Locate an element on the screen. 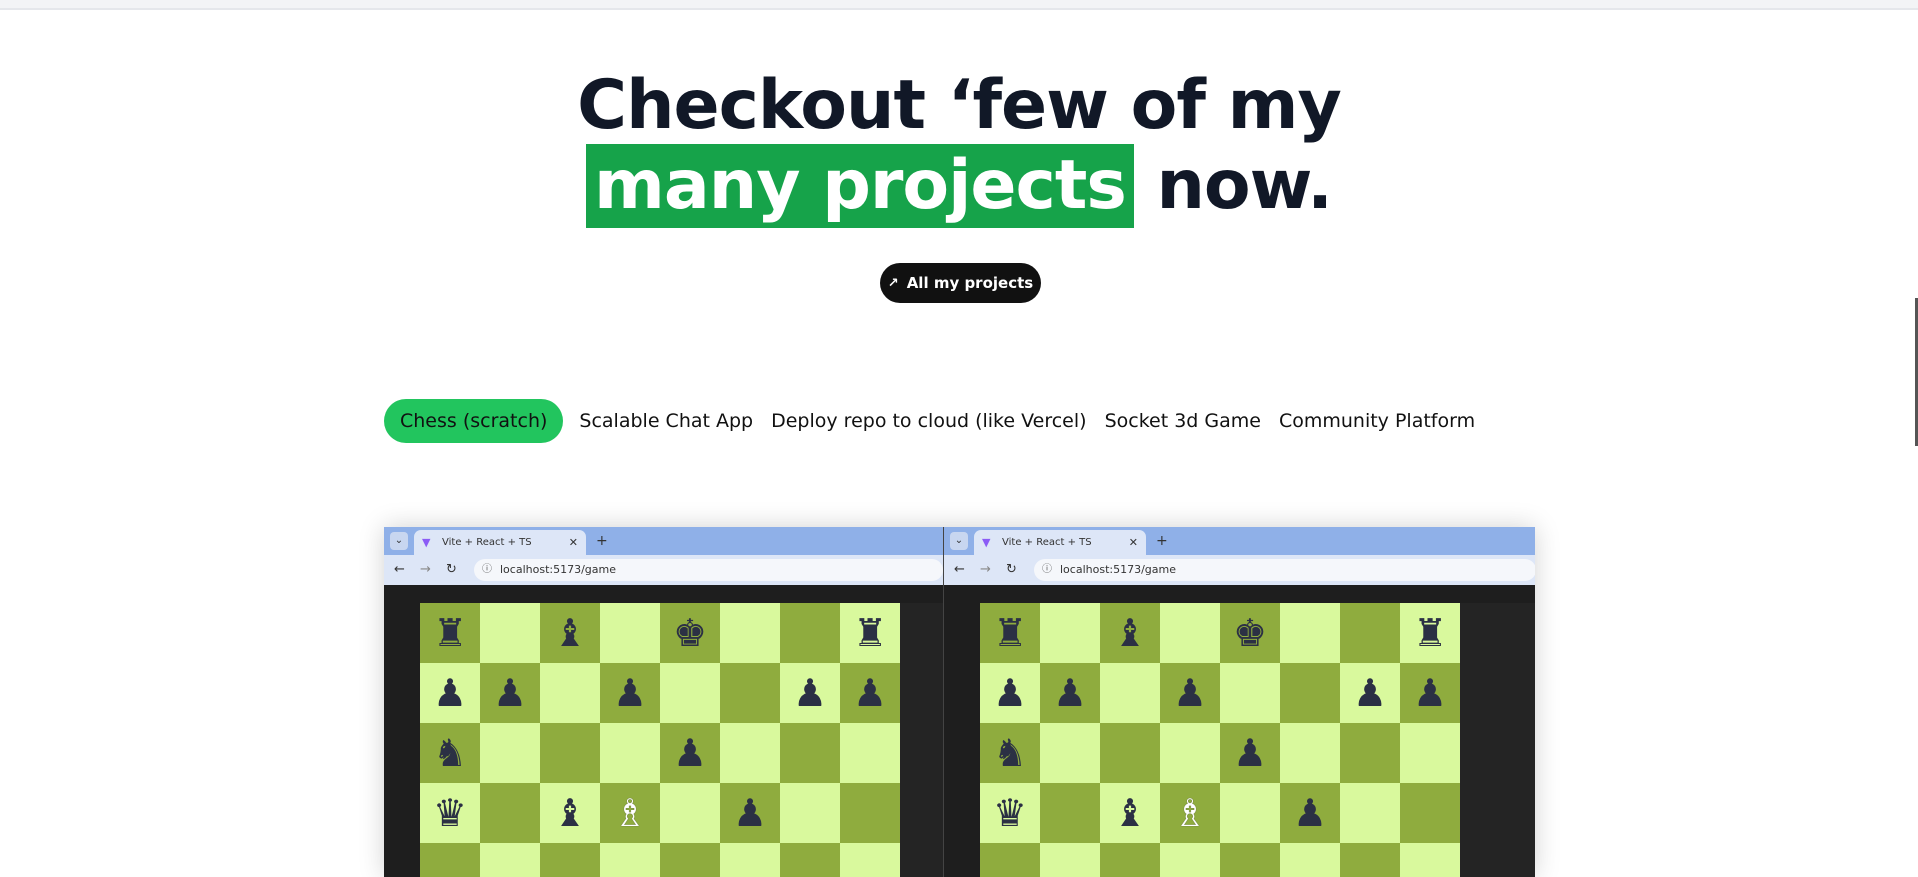 This screenshot has height=877, width=1918. tab-socket-game: Socket 3d Game is located at coordinates (1183, 421).